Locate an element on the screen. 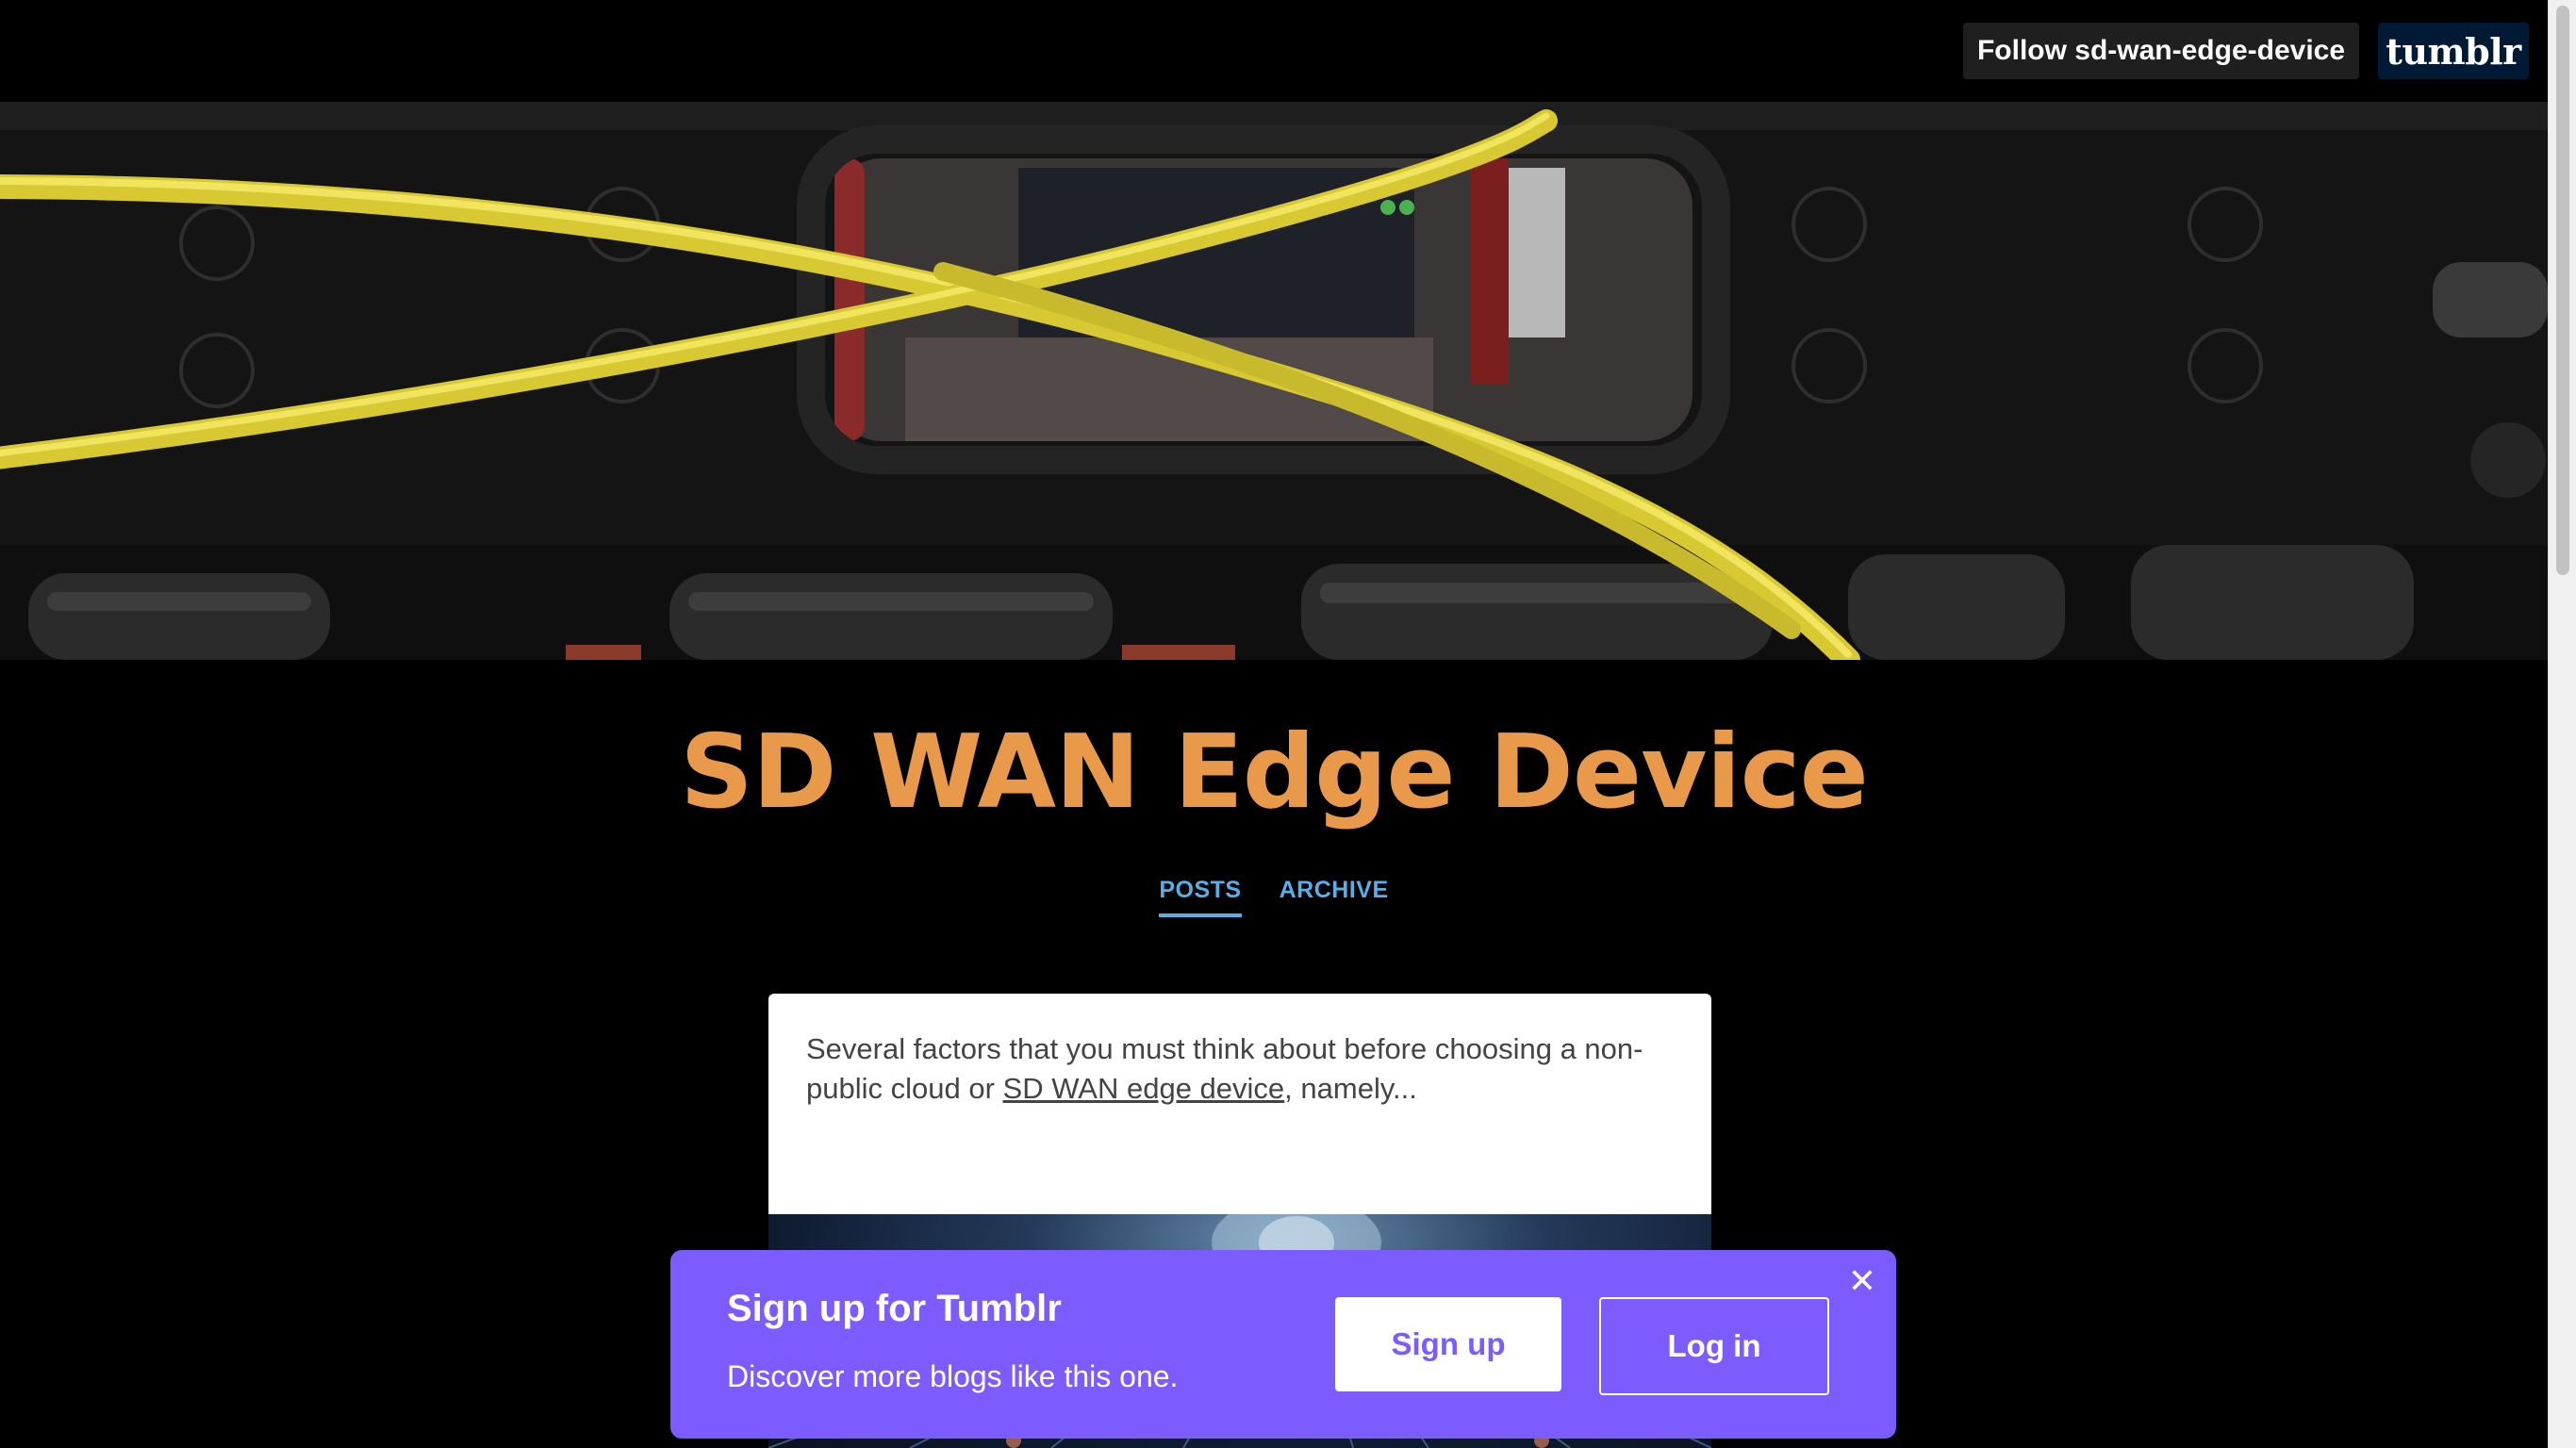 The image size is (2576, 1448). close-icon: ✕ is located at coordinates (1862, 1282).